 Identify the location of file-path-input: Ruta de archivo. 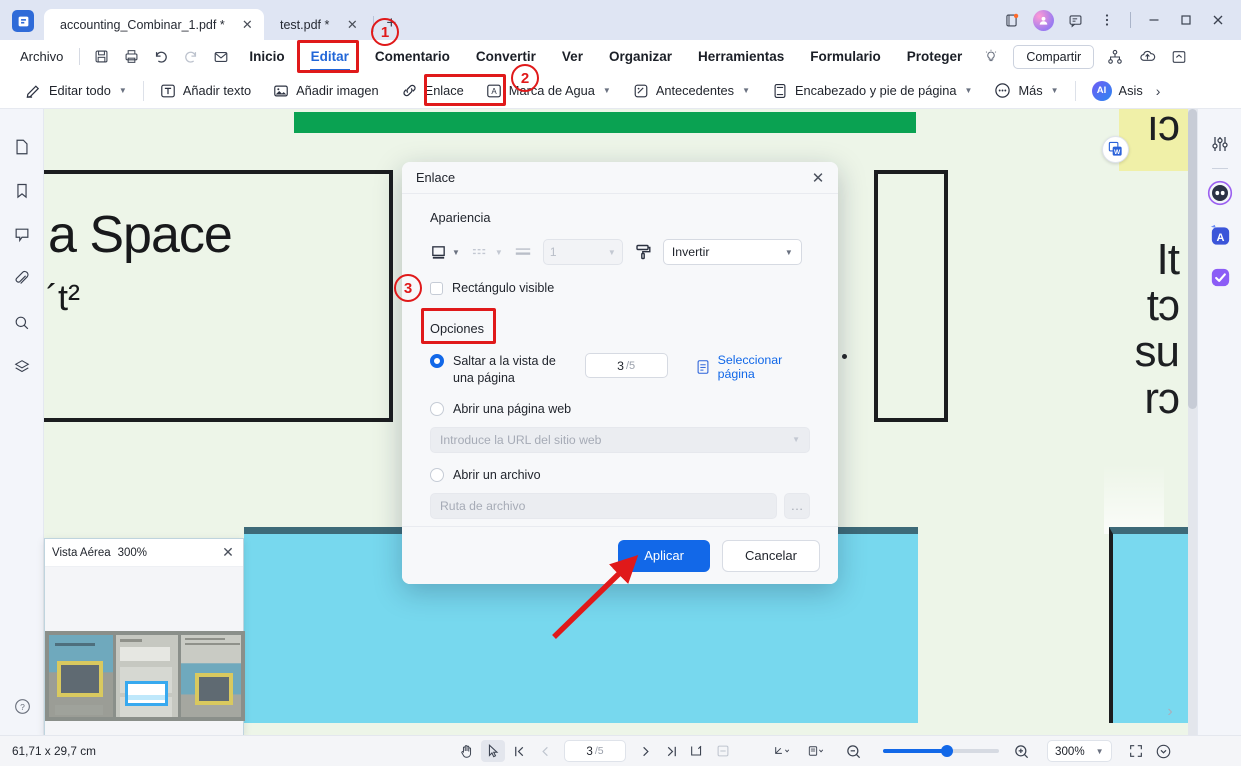
(603, 505).